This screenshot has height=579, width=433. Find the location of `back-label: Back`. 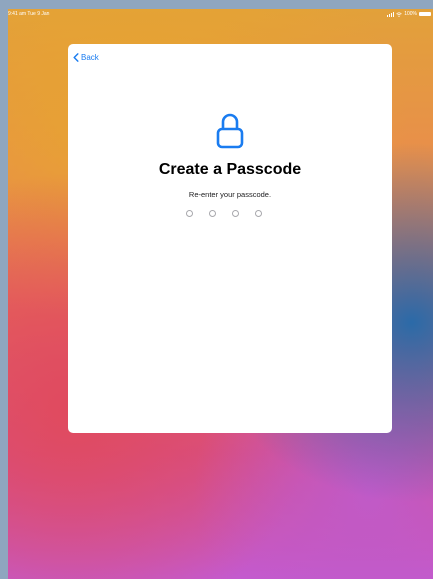

back-label: Back is located at coordinates (90, 57).